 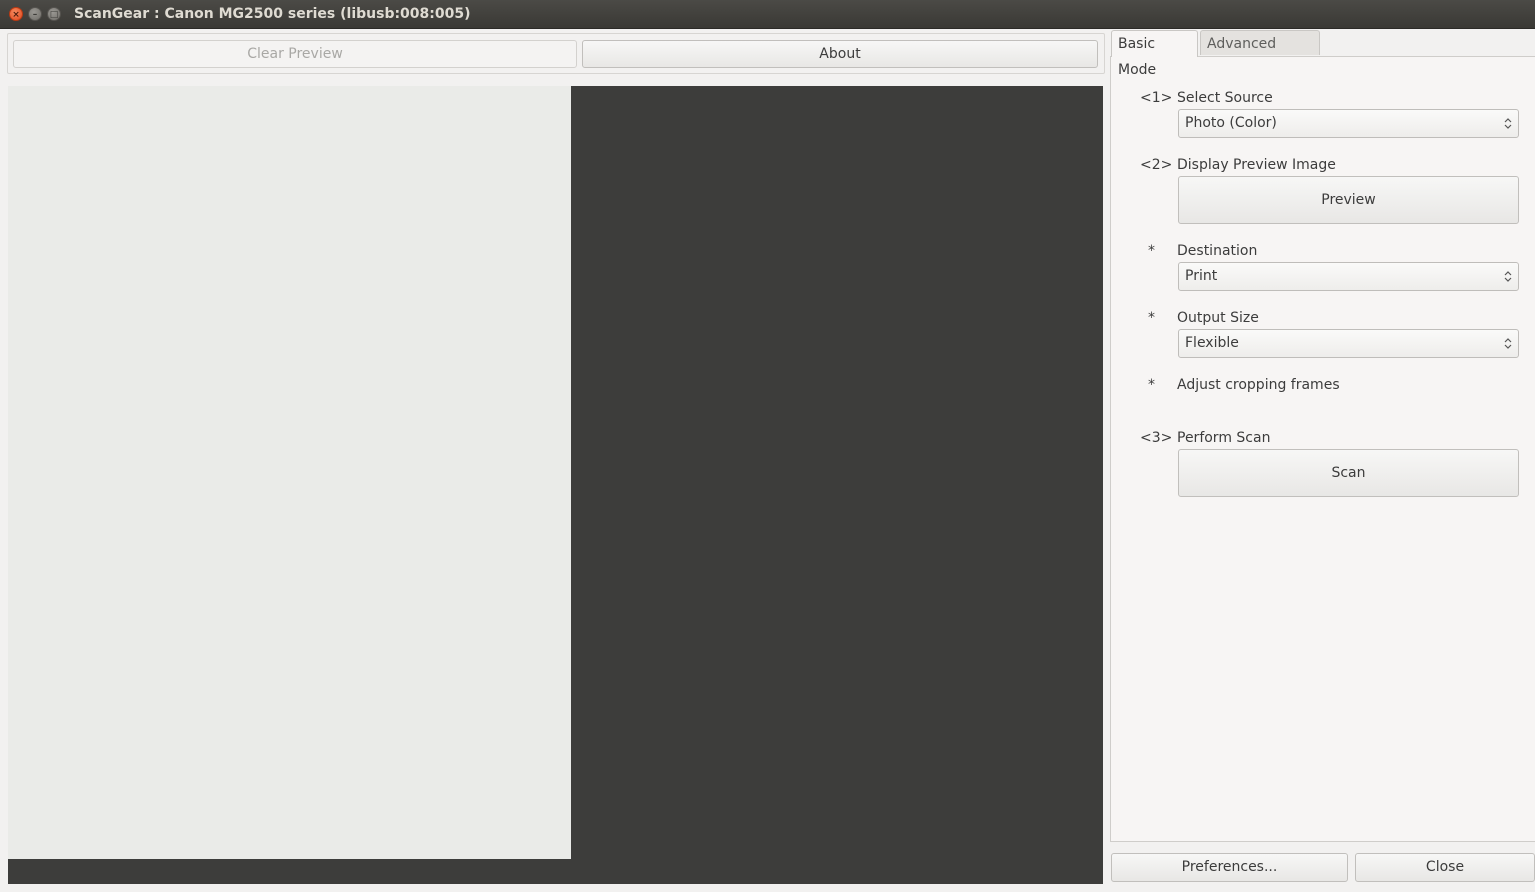 I want to click on perform-scan-label: Perform Scan, so click(x=1224, y=438).